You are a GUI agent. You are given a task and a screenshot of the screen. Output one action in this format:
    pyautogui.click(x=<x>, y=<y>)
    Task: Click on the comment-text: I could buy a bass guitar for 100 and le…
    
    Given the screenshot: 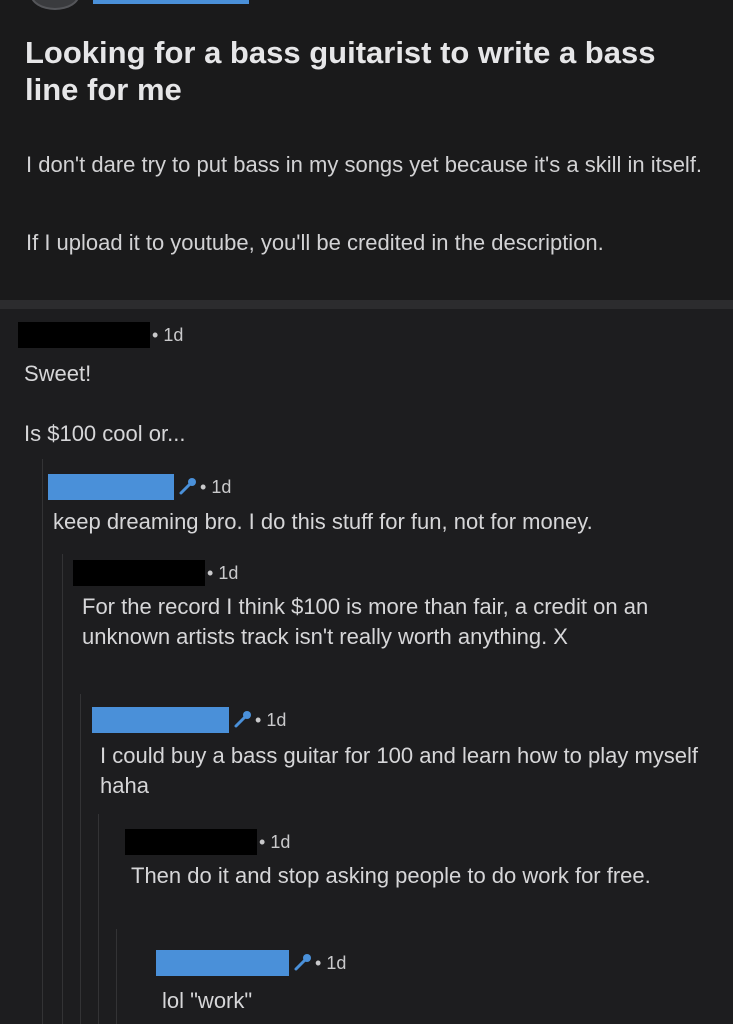 What is the action you would take?
    pyautogui.click(x=399, y=770)
    